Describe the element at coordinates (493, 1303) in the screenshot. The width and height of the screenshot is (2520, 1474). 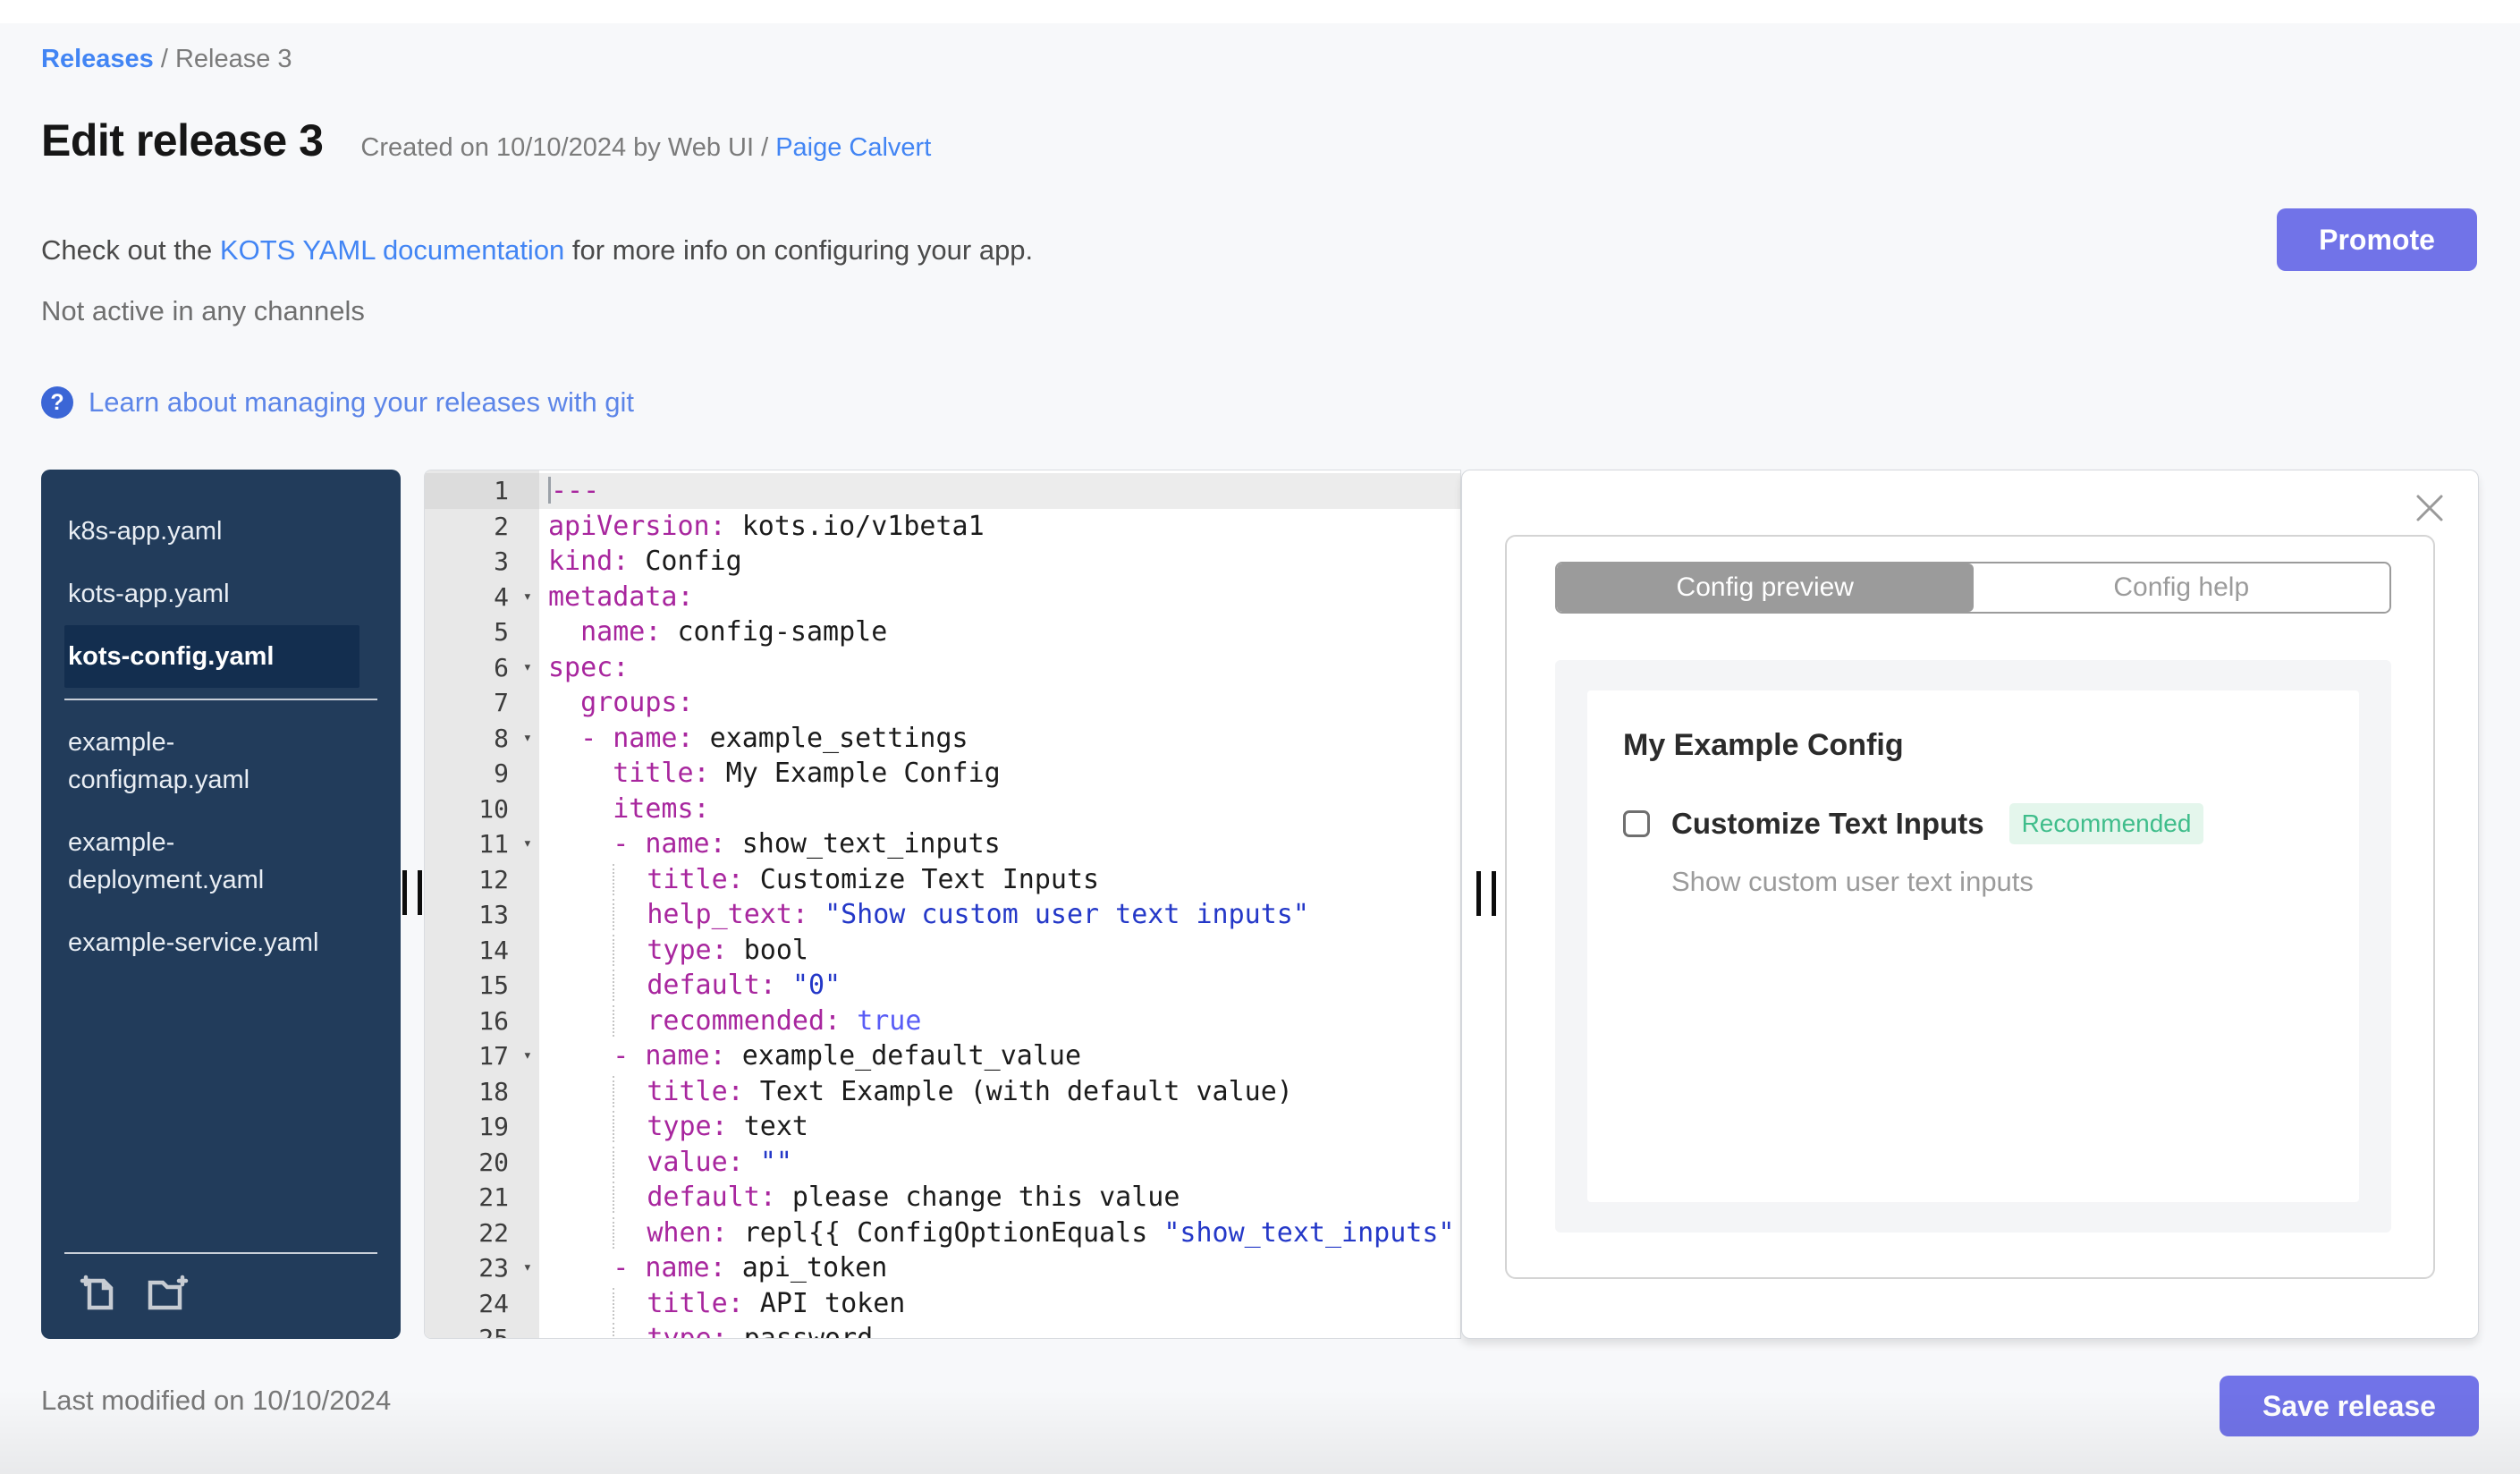
I see `line-number: 24` at that location.